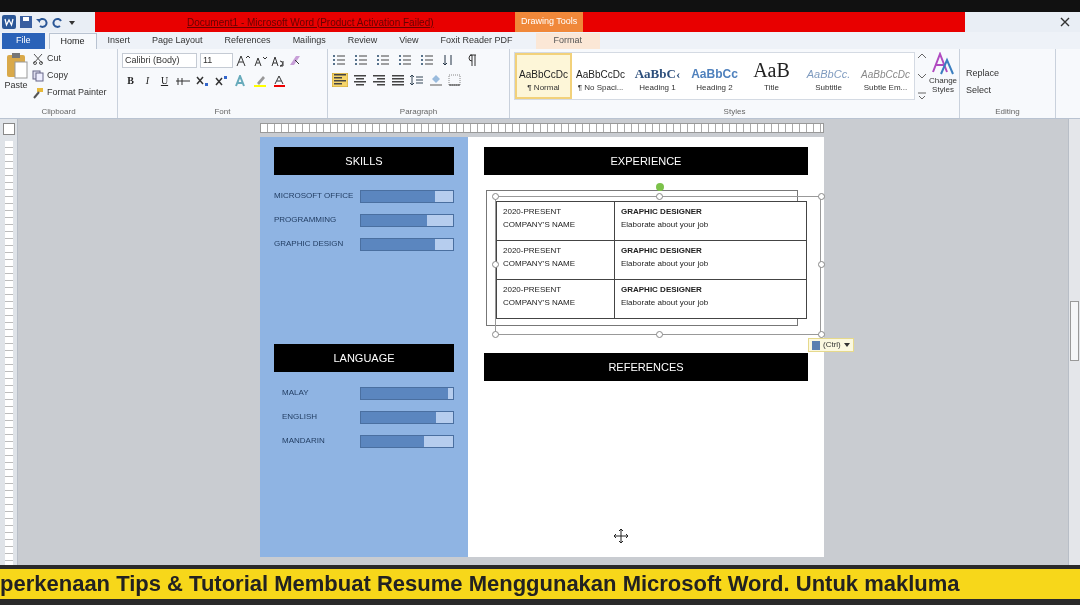 The width and height of the screenshot is (1080, 605). What do you see at coordinates (339, 60) in the screenshot?
I see `bullets-icon` at bounding box center [339, 60].